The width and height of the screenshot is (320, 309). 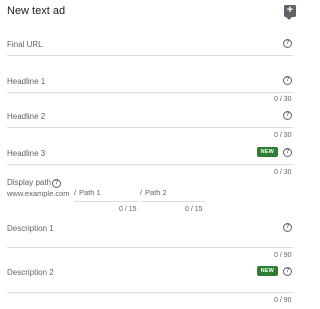 I want to click on final-url-label: Final URL, so click(x=25, y=44).